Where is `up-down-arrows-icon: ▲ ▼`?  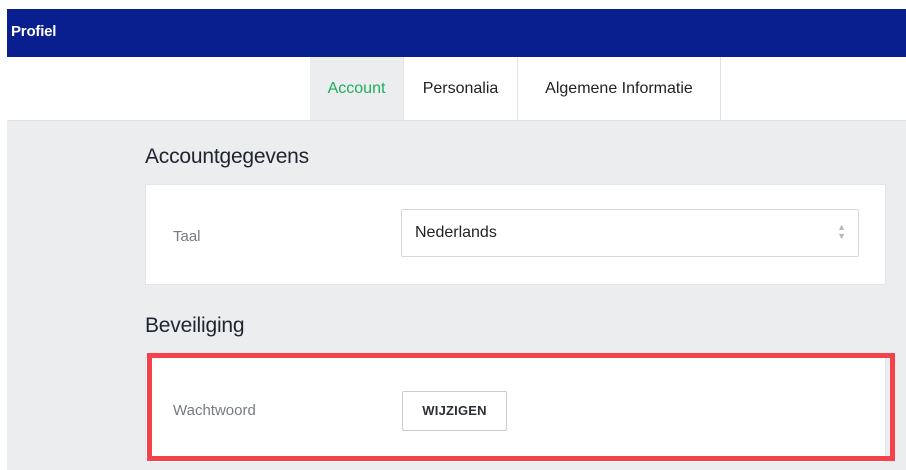
up-down-arrows-icon: ▲ ▼ is located at coordinates (841, 231).